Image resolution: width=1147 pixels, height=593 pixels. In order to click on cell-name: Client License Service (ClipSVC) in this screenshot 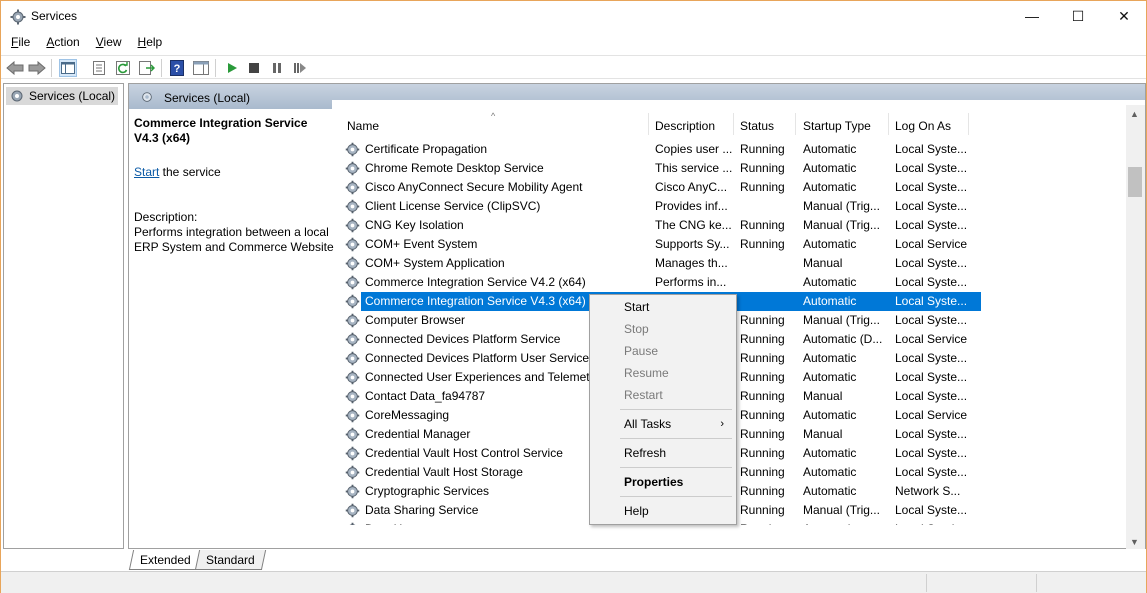, I will do `click(453, 206)`.